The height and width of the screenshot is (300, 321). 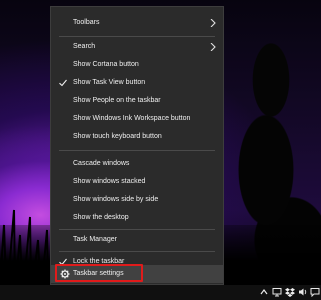 I want to click on menu-item-label: Show Windows Ink Workspace button, so click(x=132, y=118).